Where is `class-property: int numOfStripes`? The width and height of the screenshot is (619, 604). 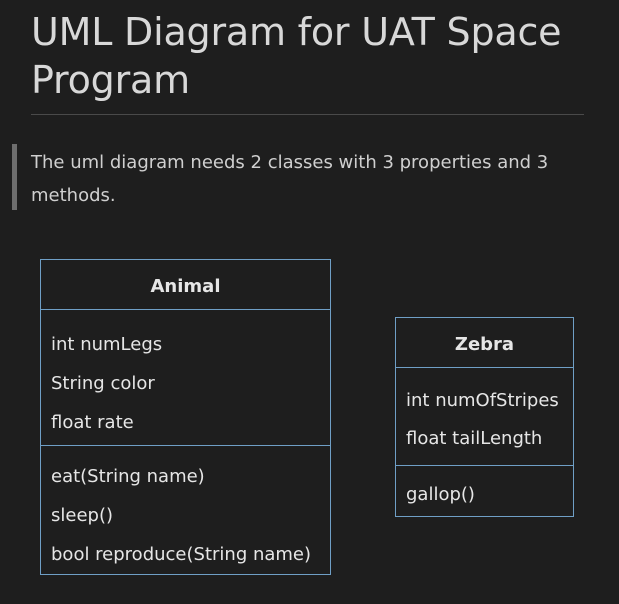
class-property: int numOfStripes is located at coordinates (482, 400).